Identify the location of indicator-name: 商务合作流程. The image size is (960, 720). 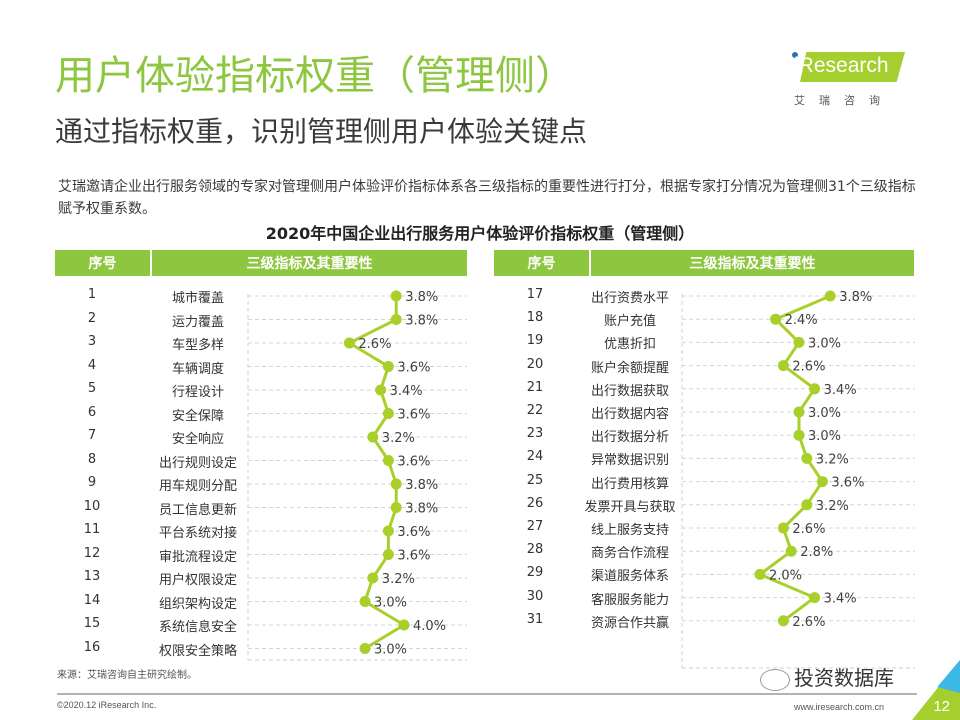
(629, 554).